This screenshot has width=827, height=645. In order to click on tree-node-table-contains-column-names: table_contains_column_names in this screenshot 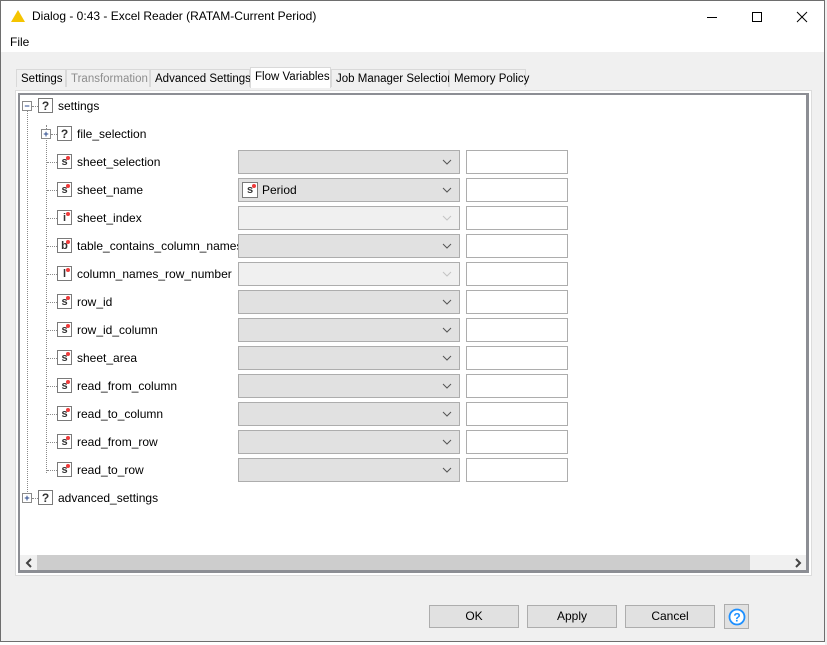, I will do `click(159, 246)`.